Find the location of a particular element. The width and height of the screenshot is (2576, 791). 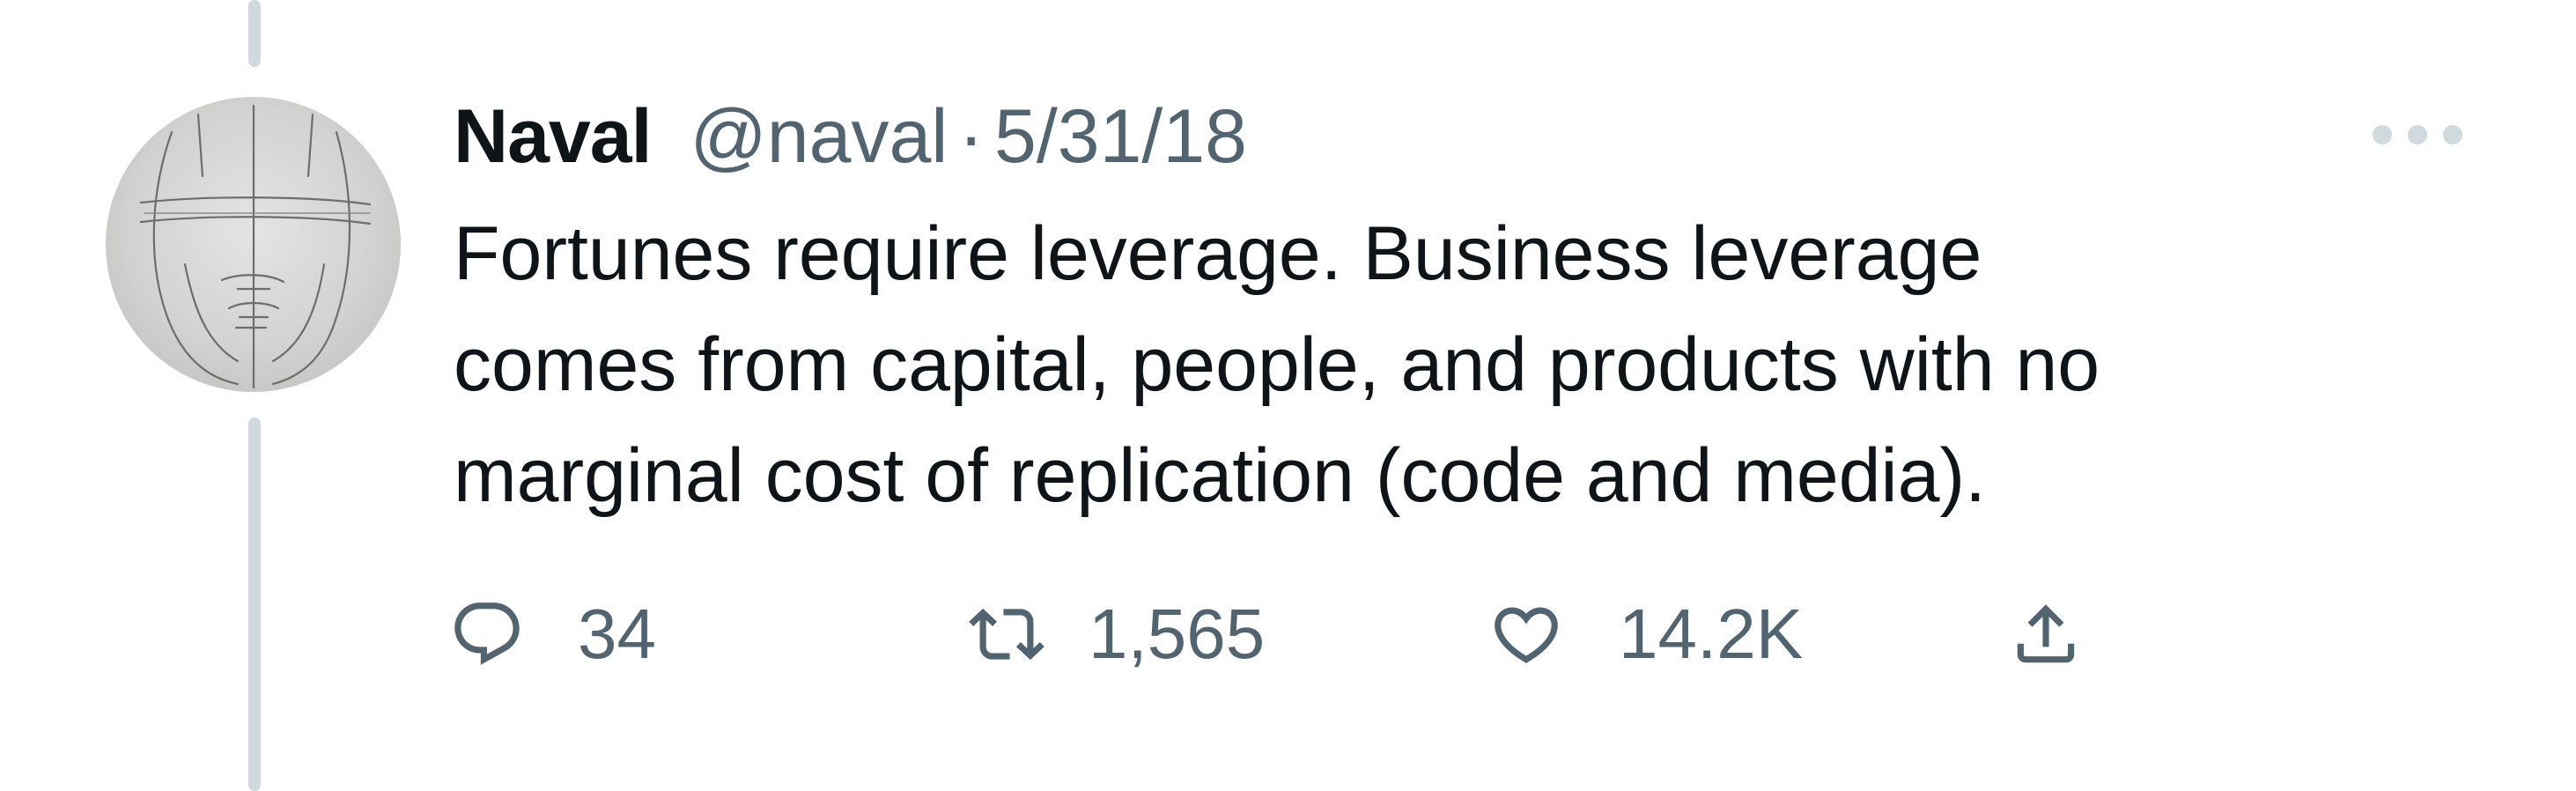

tweet-date: 5/31/18 is located at coordinates (1120, 137).